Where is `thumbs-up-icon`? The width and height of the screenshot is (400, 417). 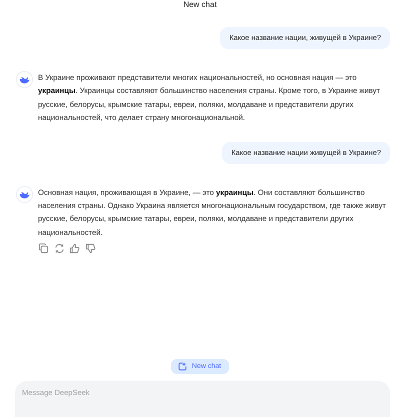 thumbs-up-icon is located at coordinates (74, 248).